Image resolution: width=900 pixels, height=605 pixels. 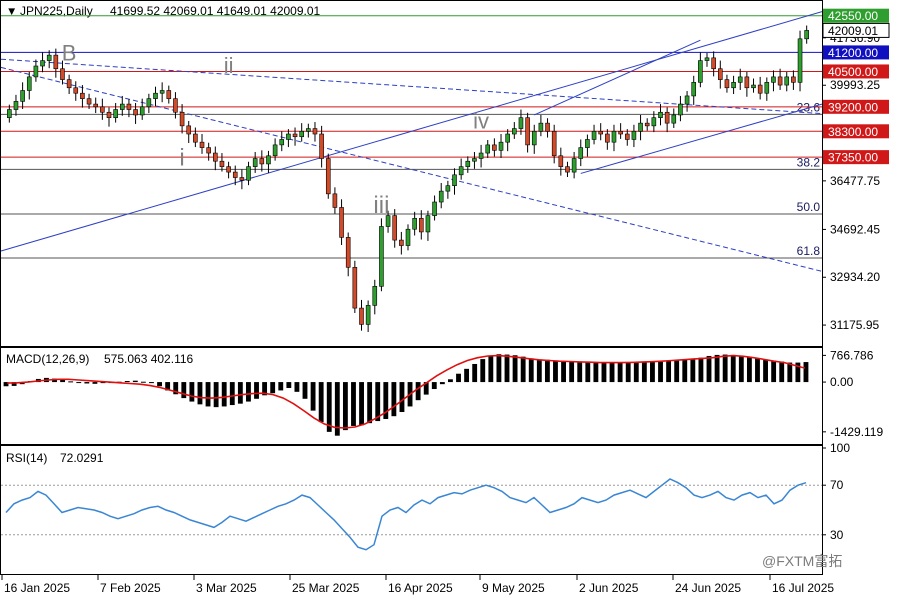 I want to click on price-header-arrow-icon: ▼, so click(x=11, y=12).